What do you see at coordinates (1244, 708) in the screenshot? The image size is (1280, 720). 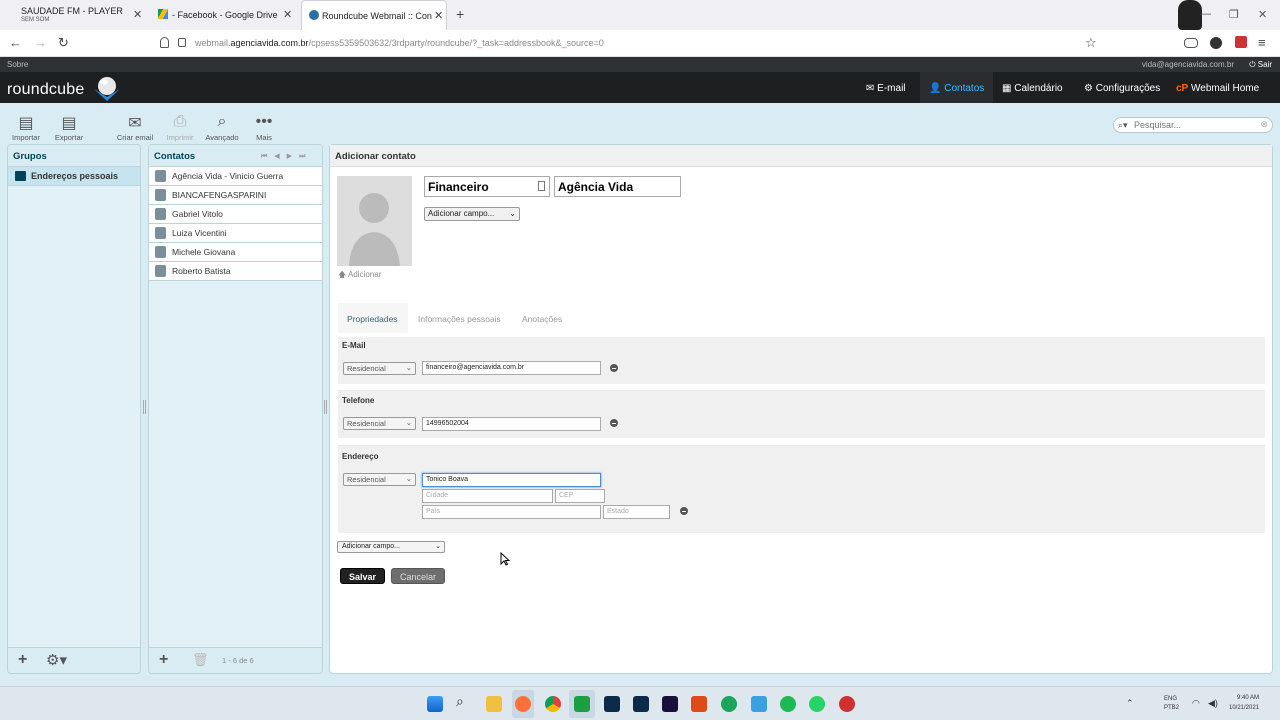 I see `clock-date: 10/21/2021` at bounding box center [1244, 708].